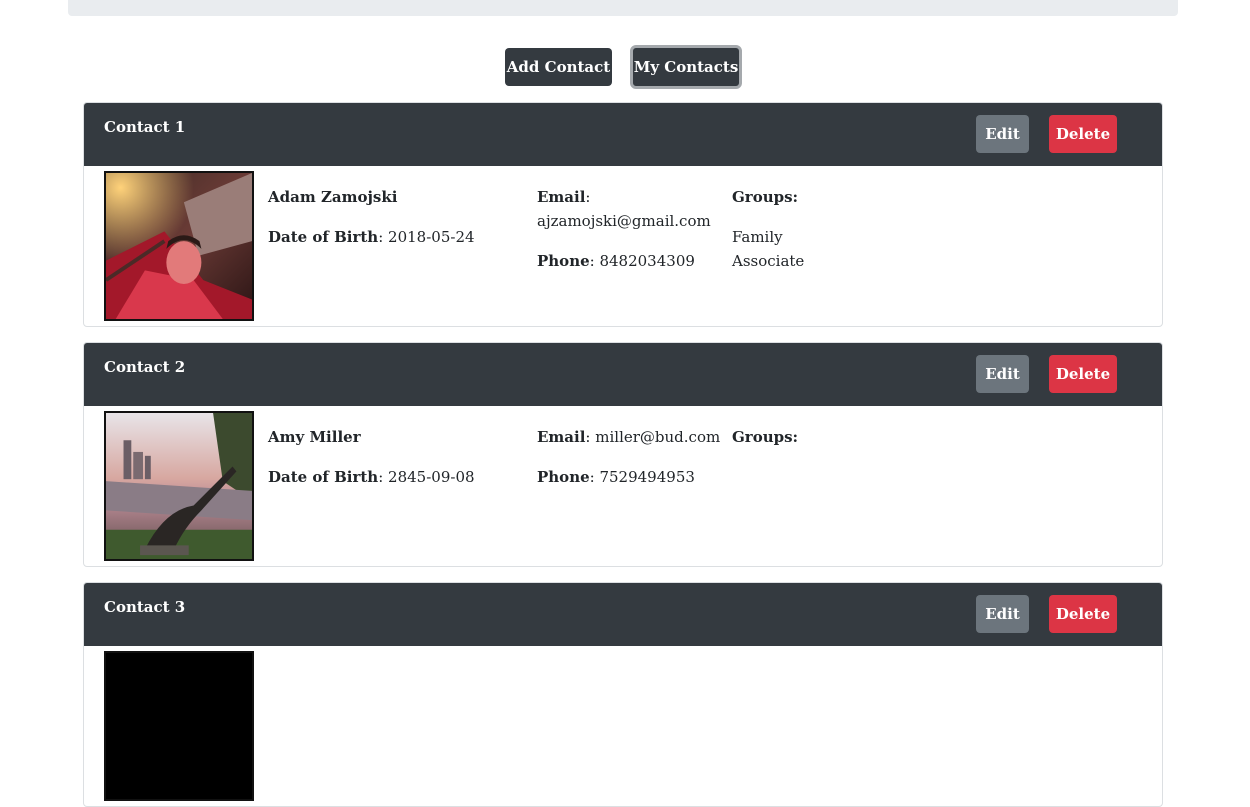 The height and width of the screenshot is (807, 1250). What do you see at coordinates (623, 134) in the screenshot?
I see `contact-card-header: Contact 1 Edit Delete` at bounding box center [623, 134].